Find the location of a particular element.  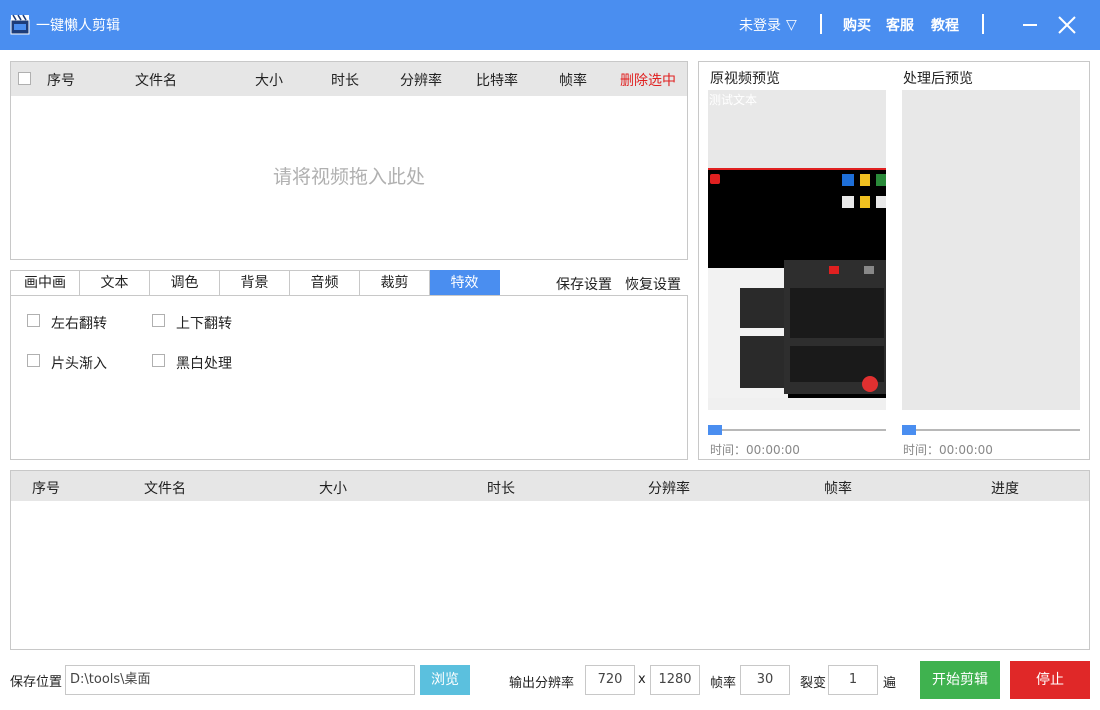

original-time: 时间：00:00:00 is located at coordinates (755, 450).